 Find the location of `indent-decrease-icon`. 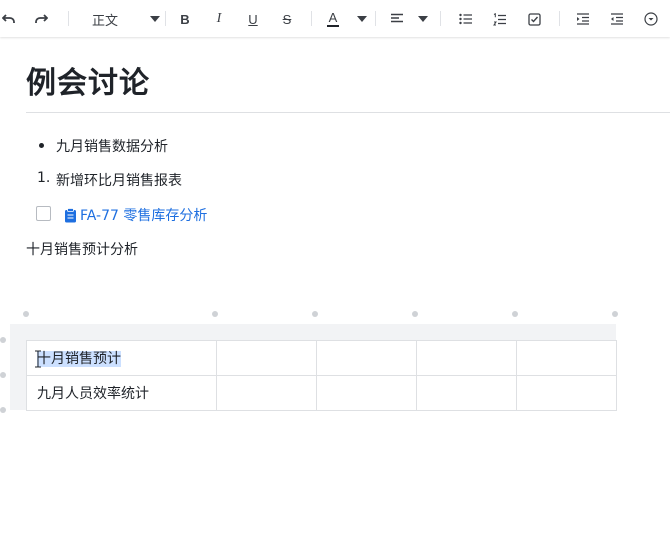

indent-decrease-icon is located at coordinates (617, 19).